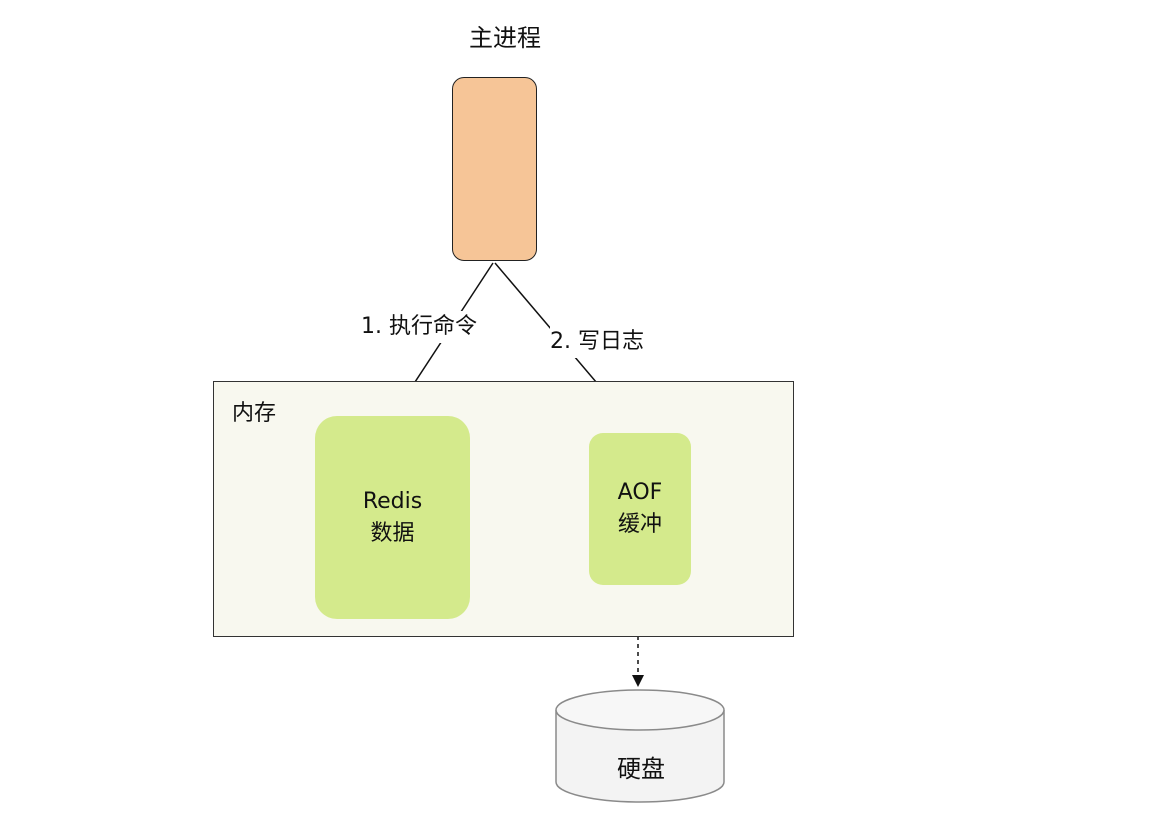  I want to click on aof-buffer-line1: AOF, so click(640, 492).